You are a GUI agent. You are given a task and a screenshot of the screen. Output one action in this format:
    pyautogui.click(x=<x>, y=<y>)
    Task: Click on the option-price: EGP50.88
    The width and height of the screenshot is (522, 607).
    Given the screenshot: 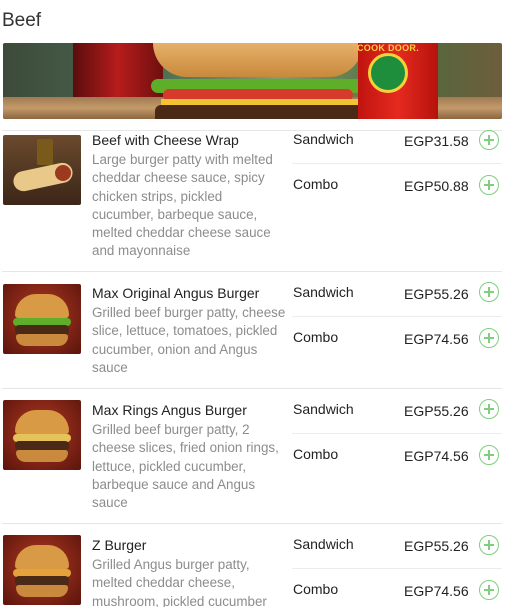 What is the action you would take?
    pyautogui.click(x=436, y=186)
    